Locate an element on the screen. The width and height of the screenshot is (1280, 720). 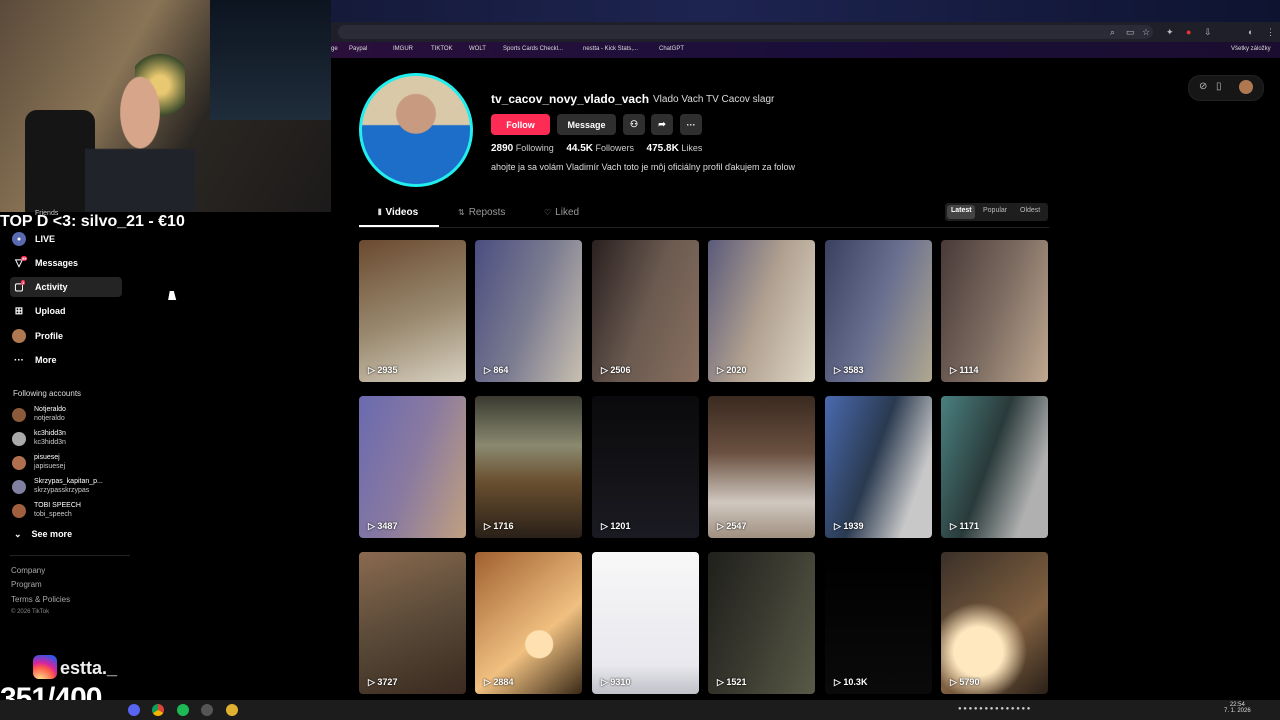
following-account-item: Skrzypas_kapitan_p... skrzypasskrzypas is located at coordinates (72, 487).